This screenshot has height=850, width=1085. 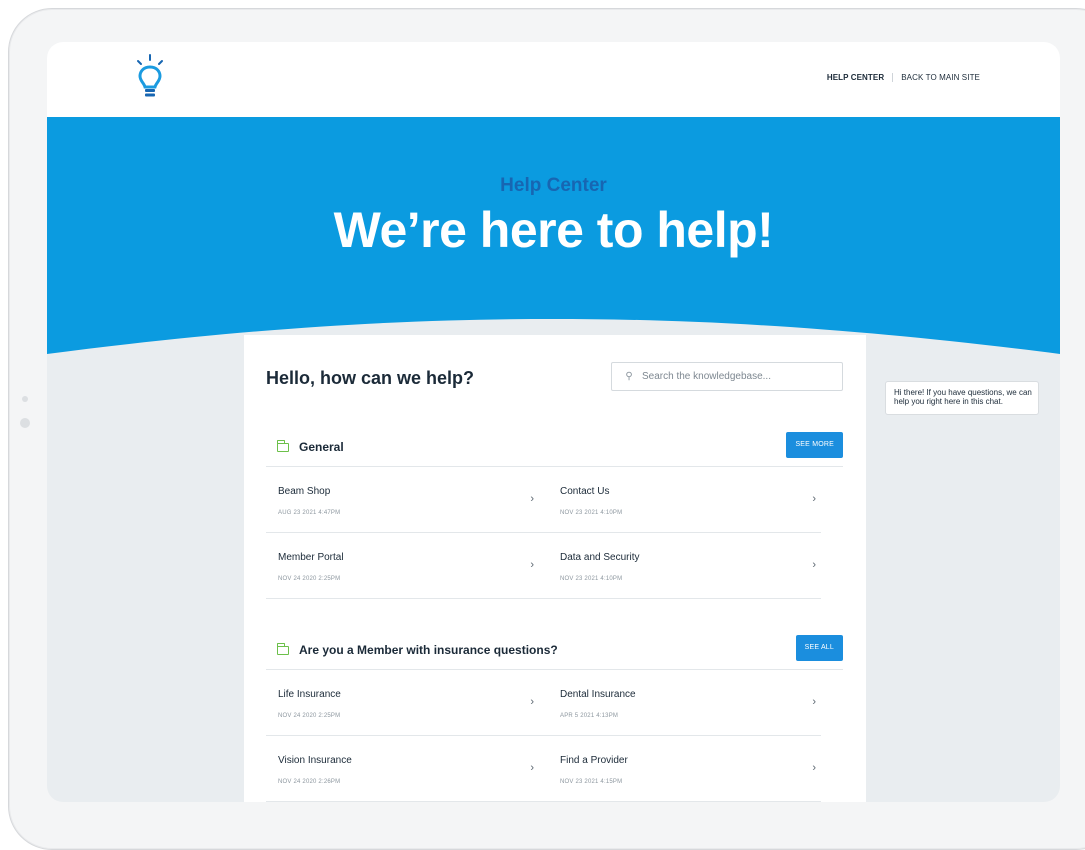 I want to click on nav-divider, so click(x=893, y=77).